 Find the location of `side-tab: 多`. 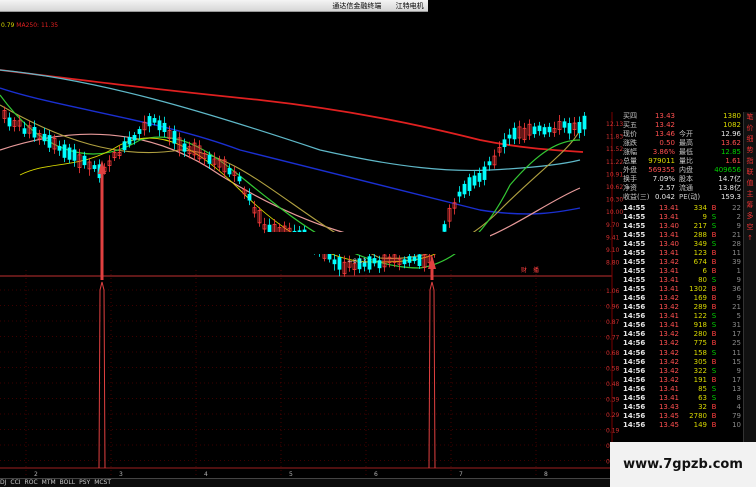

side-tab: 多 is located at coordinates (750, 216).